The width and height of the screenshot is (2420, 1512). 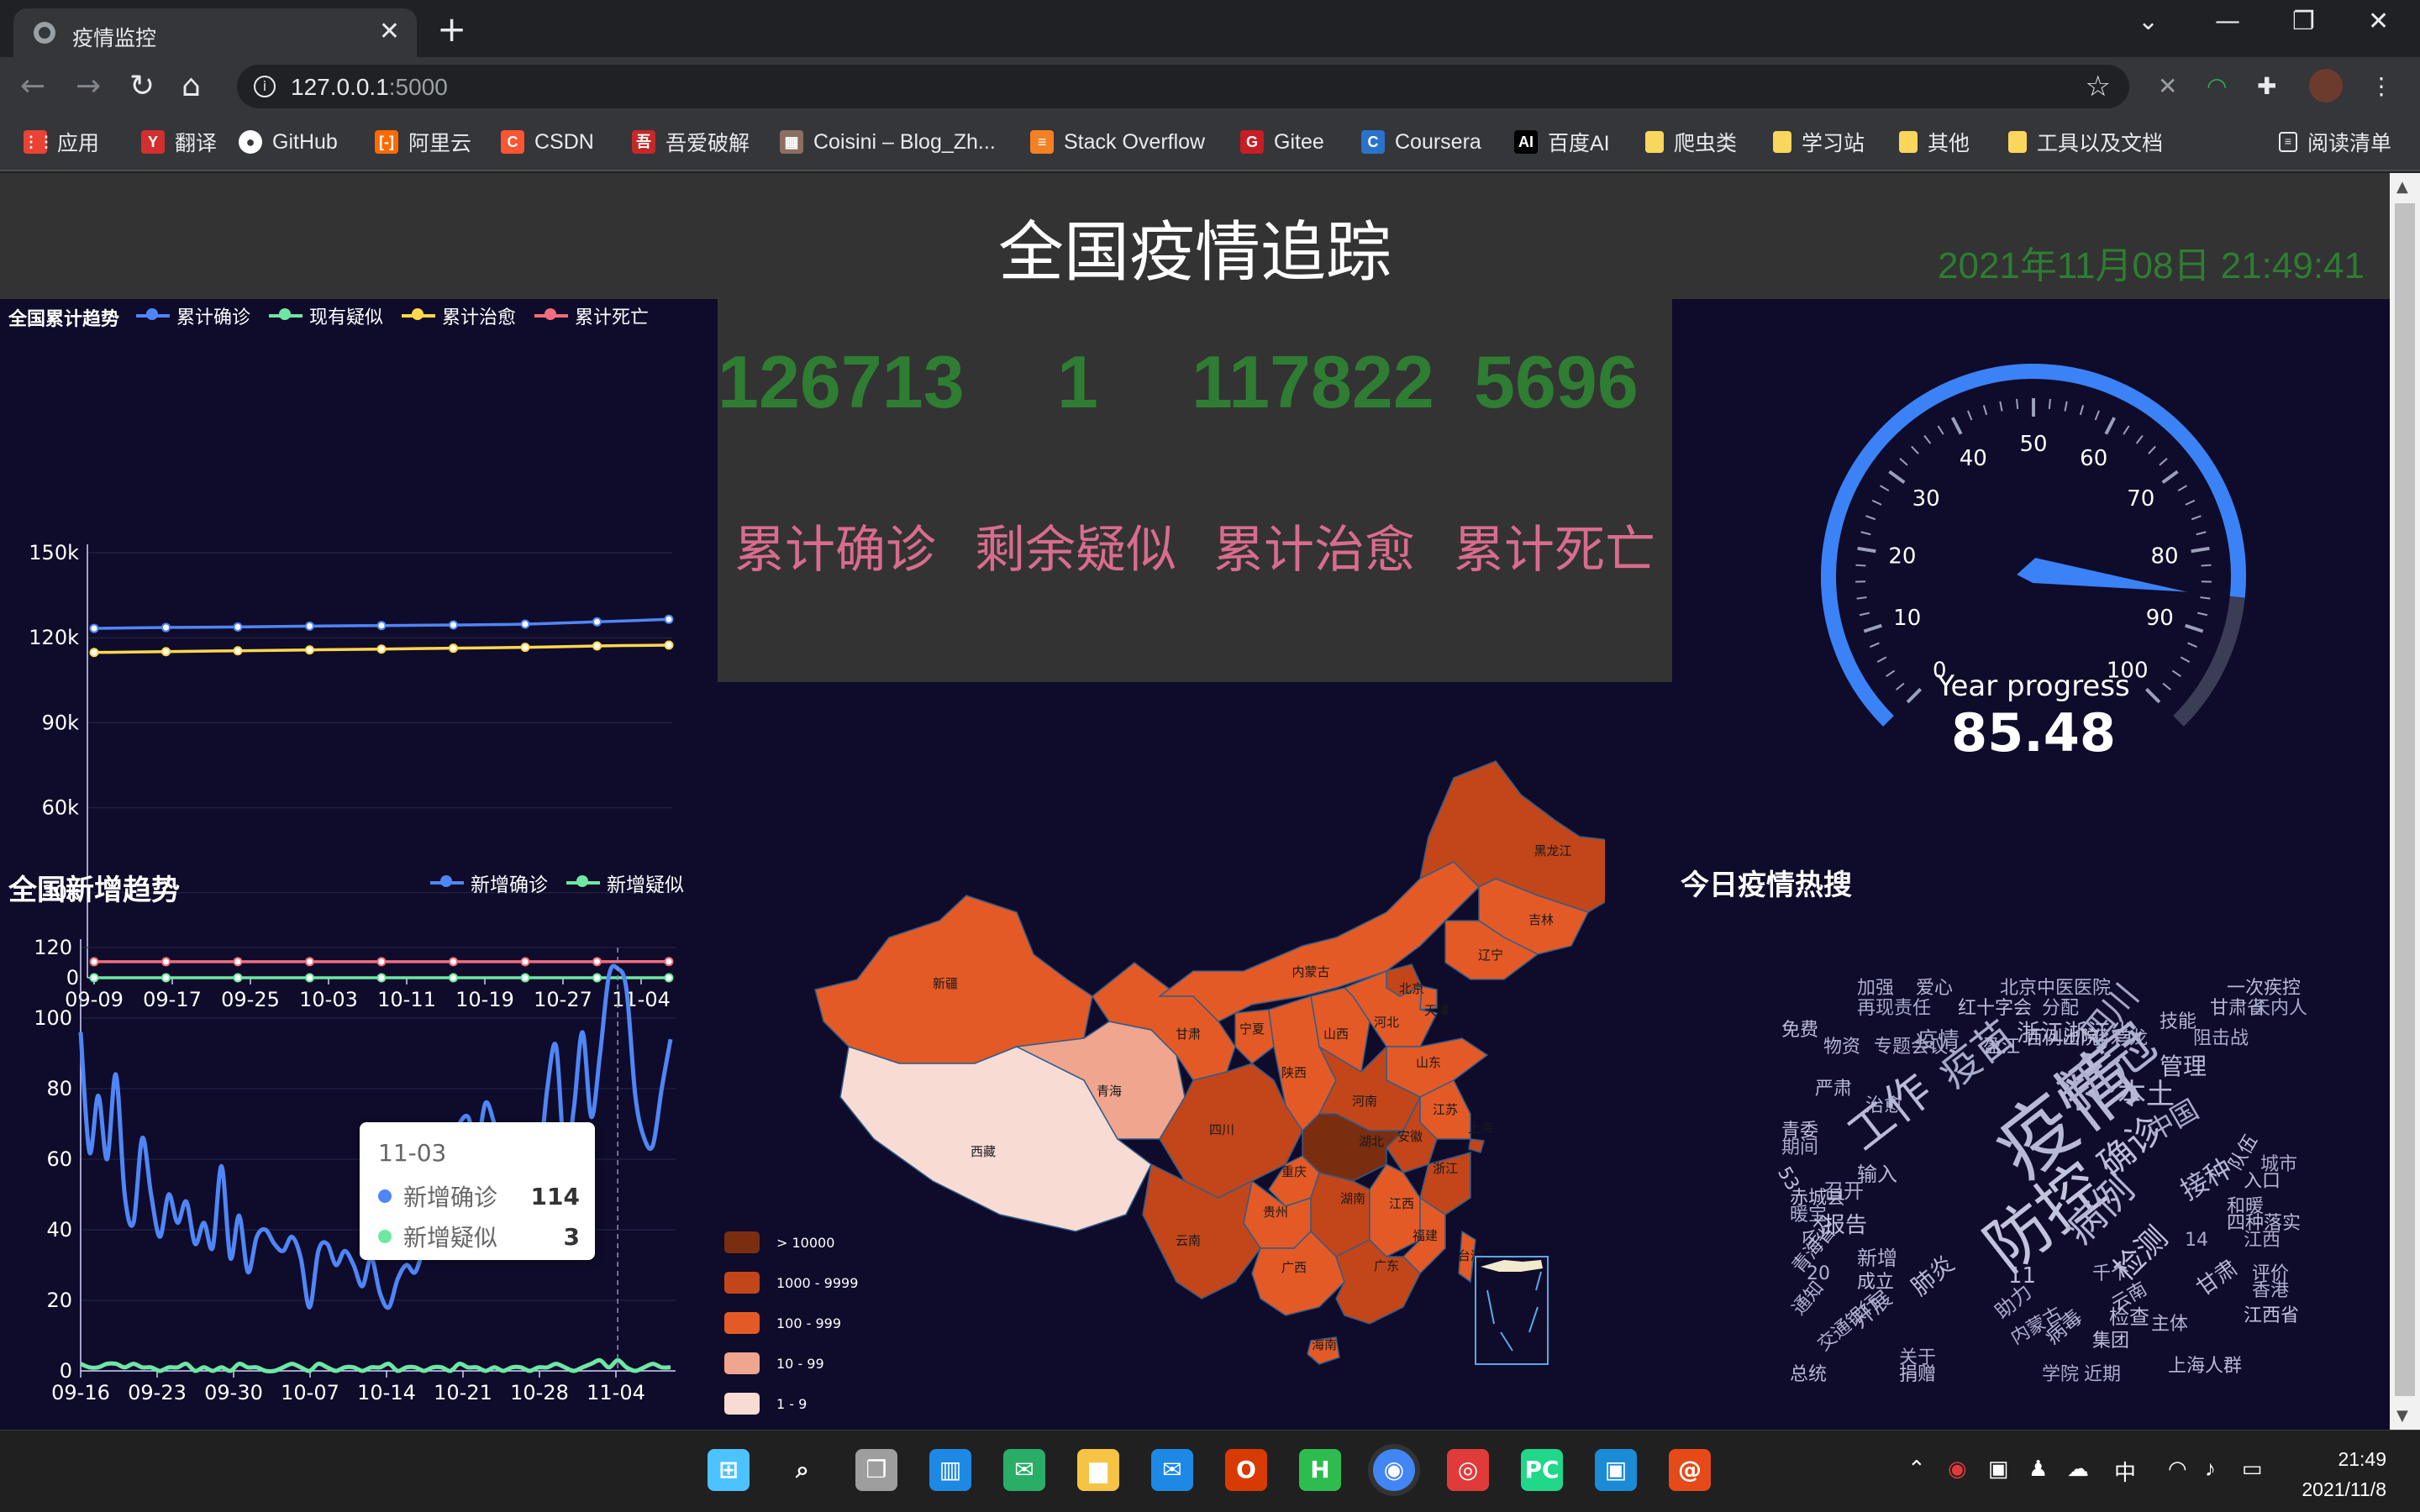 What do you see at coordinates (1188, 1034) in the screenshot?
I see `province-label: 甘肃` at bounding box center [1188, 1034].